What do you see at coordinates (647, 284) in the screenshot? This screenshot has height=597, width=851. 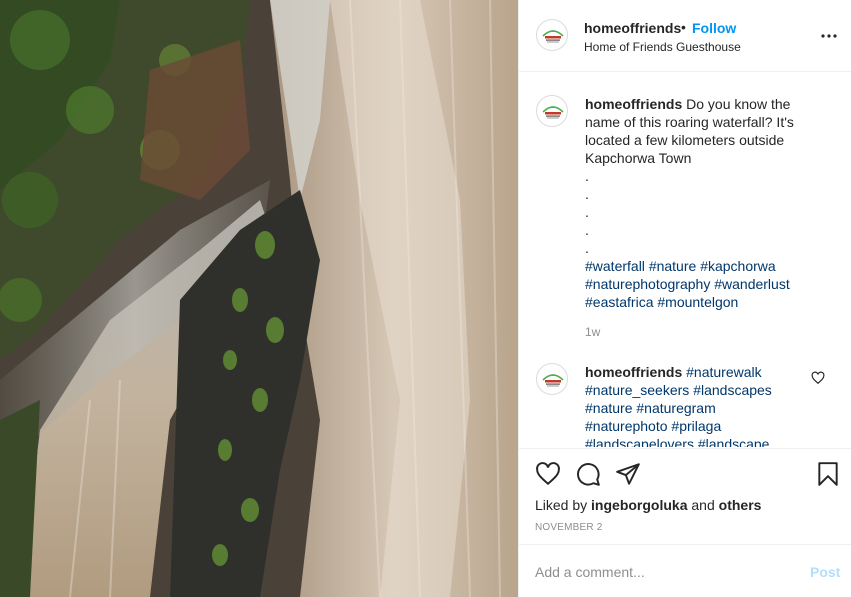 I see `hashtag-link: #naturephotography` at bounding box center [647, 284].